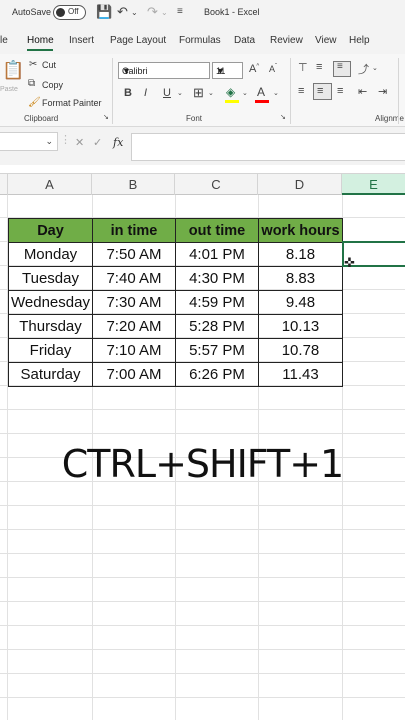  Describe the element at coordinates (134, 278) in the screenshot. I see `table-cell: 7:40 AM` at that location.